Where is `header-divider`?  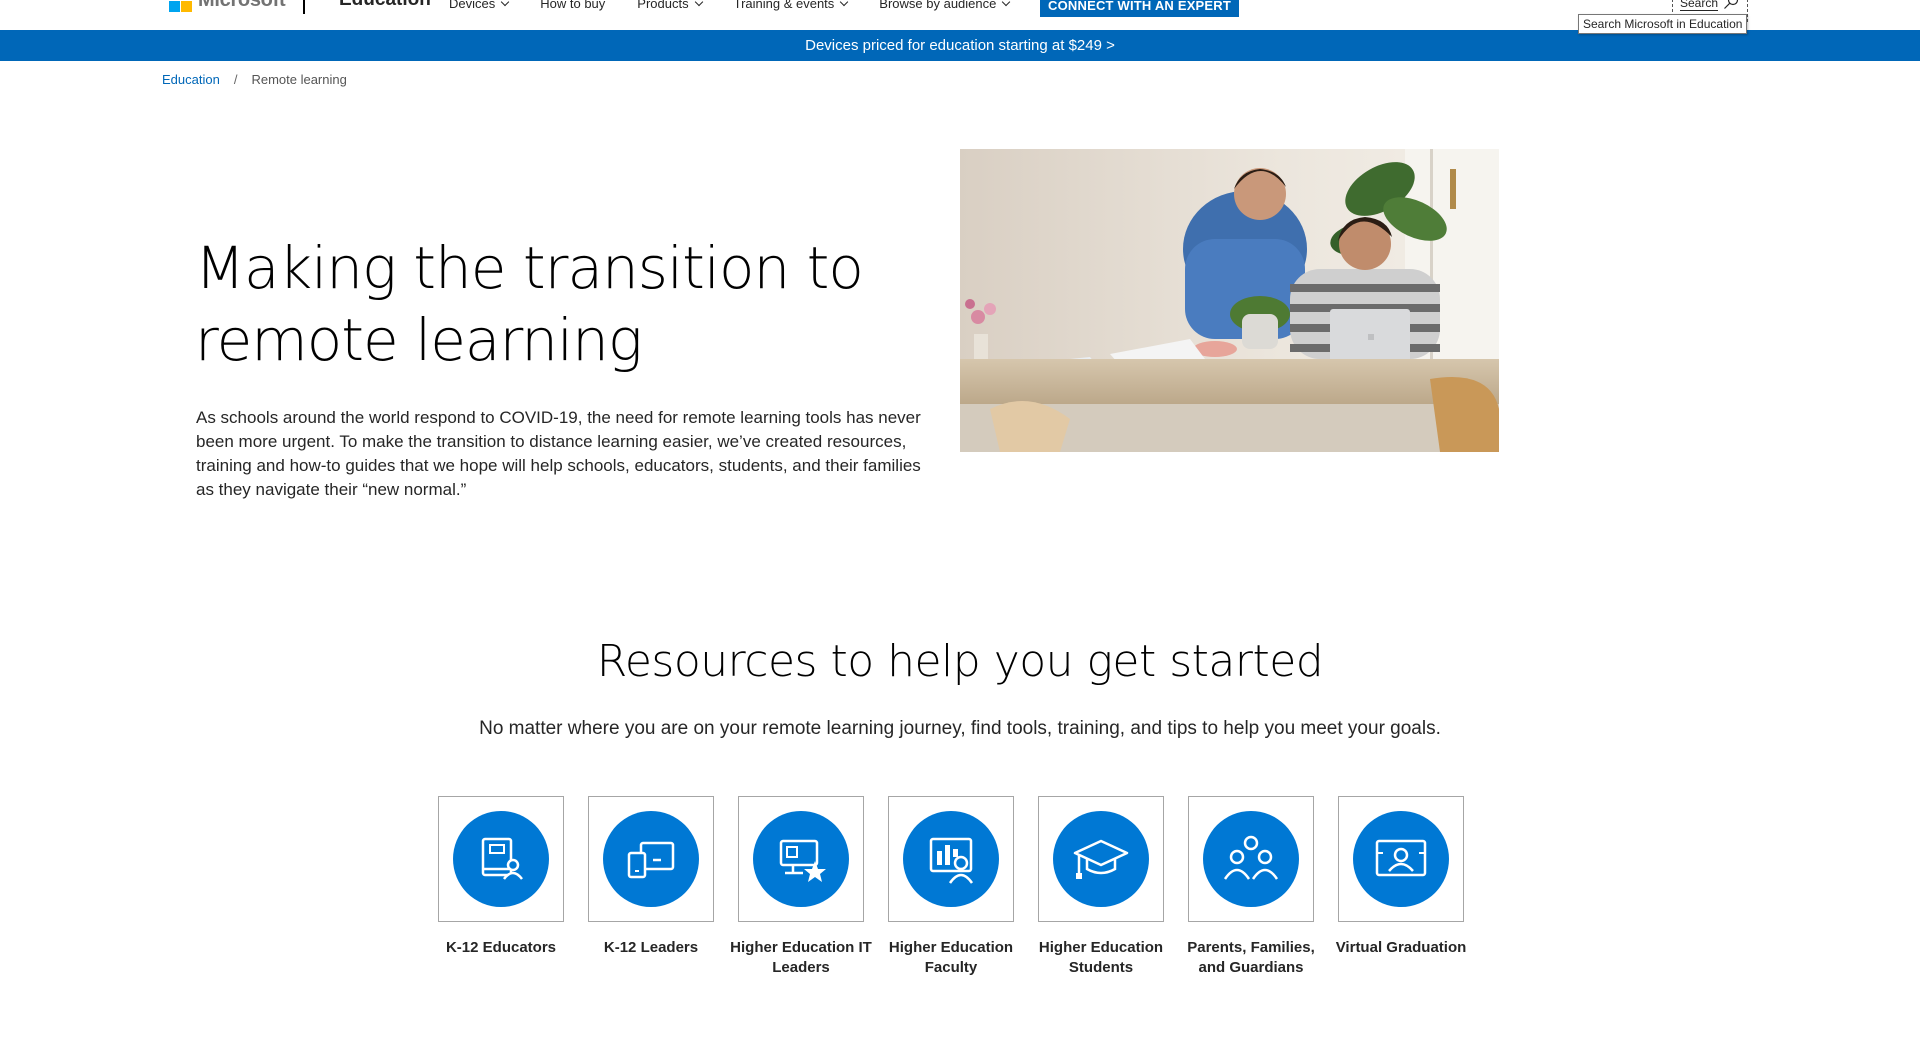
header-divider is located at coordinates (304, 7).